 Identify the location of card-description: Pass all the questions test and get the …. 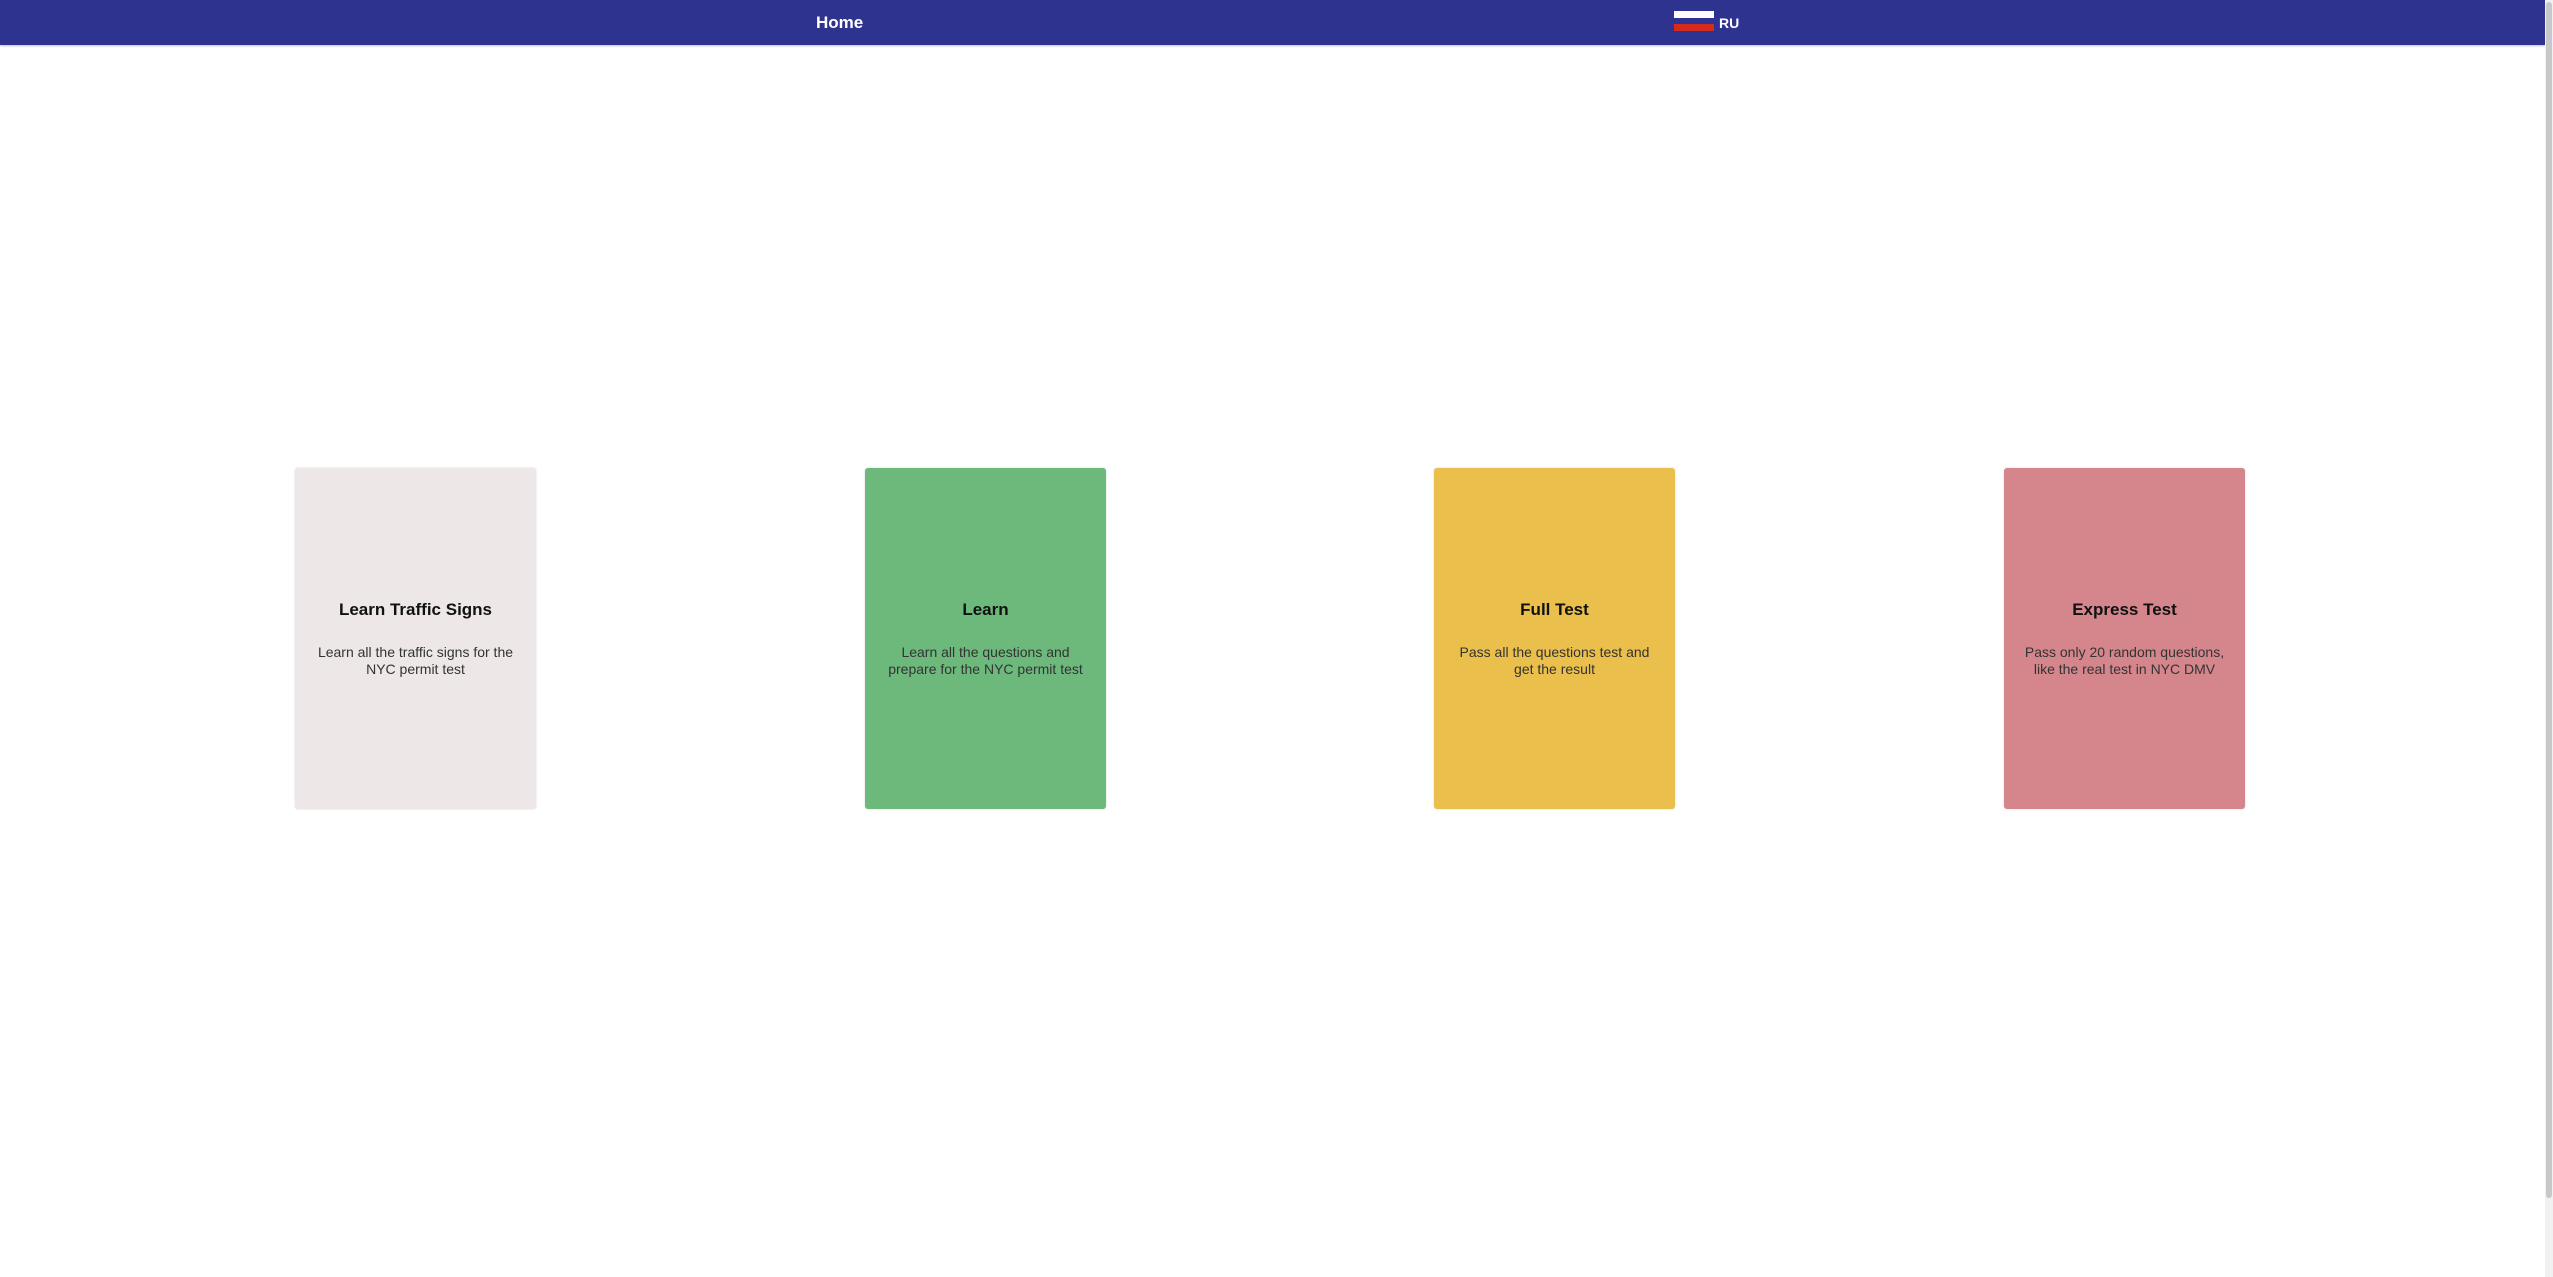
(1554, 660).